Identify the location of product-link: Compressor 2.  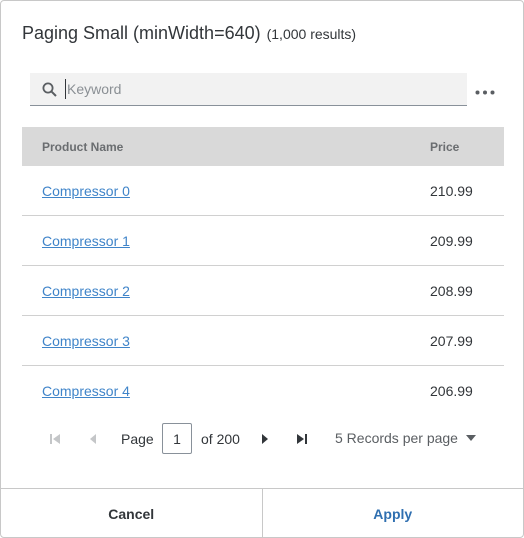
(86, 291).